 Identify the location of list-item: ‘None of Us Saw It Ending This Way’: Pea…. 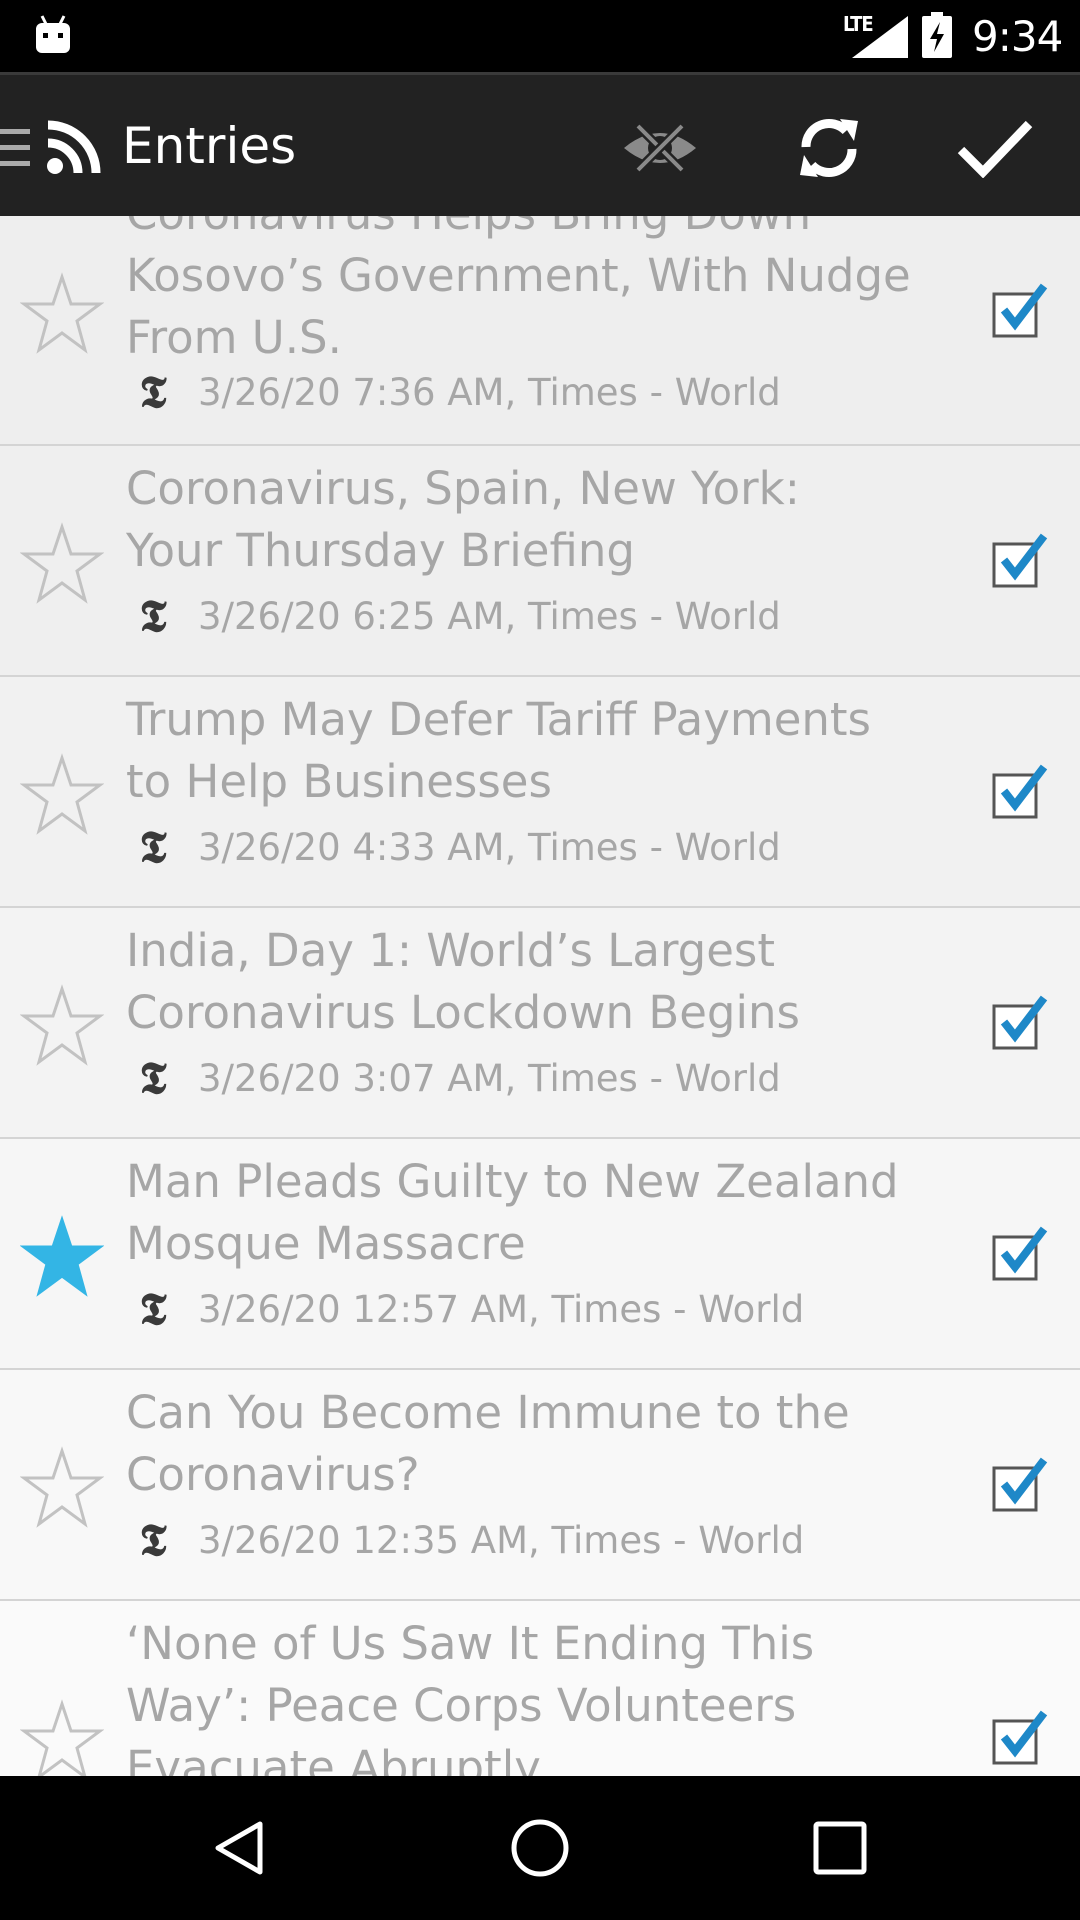
(540, 1688).